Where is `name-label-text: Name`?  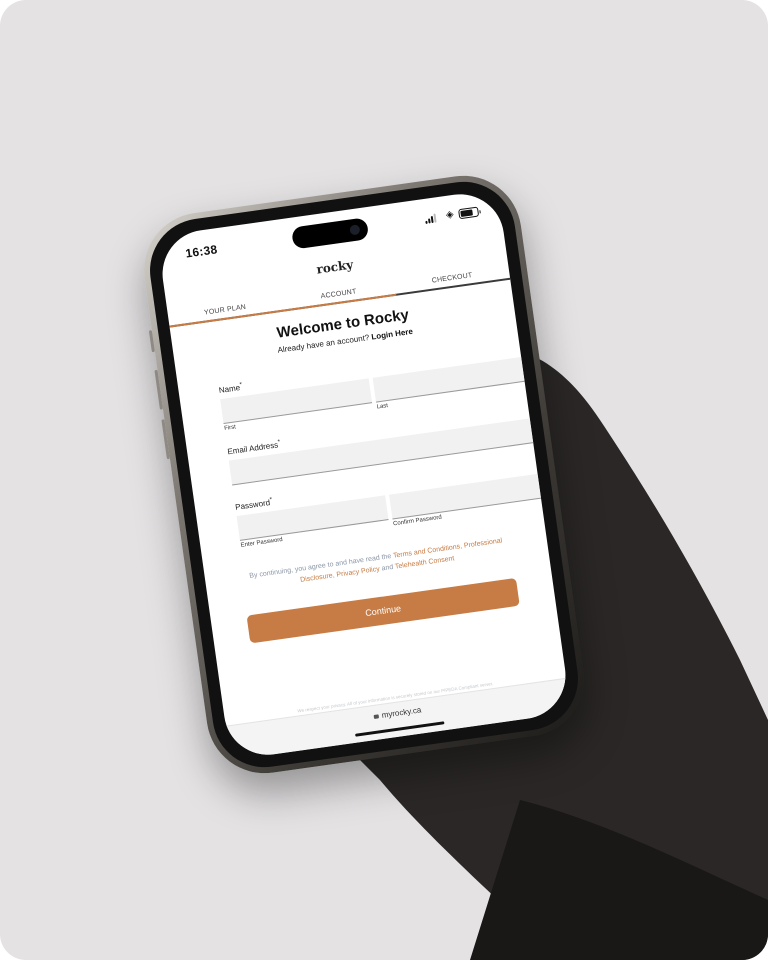
name-label-text: Name is located at coordinates (229, 389).